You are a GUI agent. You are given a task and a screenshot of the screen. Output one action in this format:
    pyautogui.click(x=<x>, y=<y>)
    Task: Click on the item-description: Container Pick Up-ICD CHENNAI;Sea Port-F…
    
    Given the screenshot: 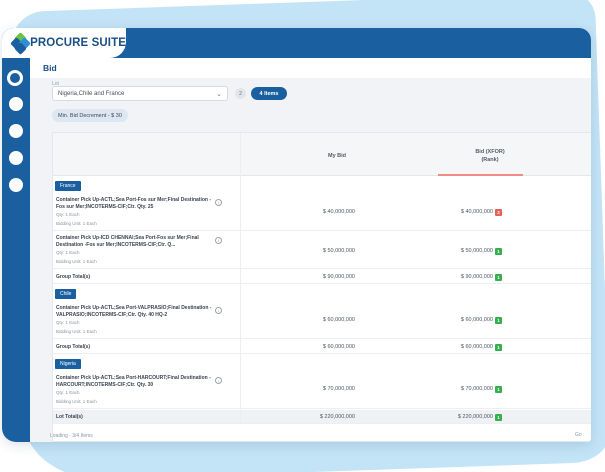 What is the action you would take?
    pyautogui.click(x=127, y=241)
    